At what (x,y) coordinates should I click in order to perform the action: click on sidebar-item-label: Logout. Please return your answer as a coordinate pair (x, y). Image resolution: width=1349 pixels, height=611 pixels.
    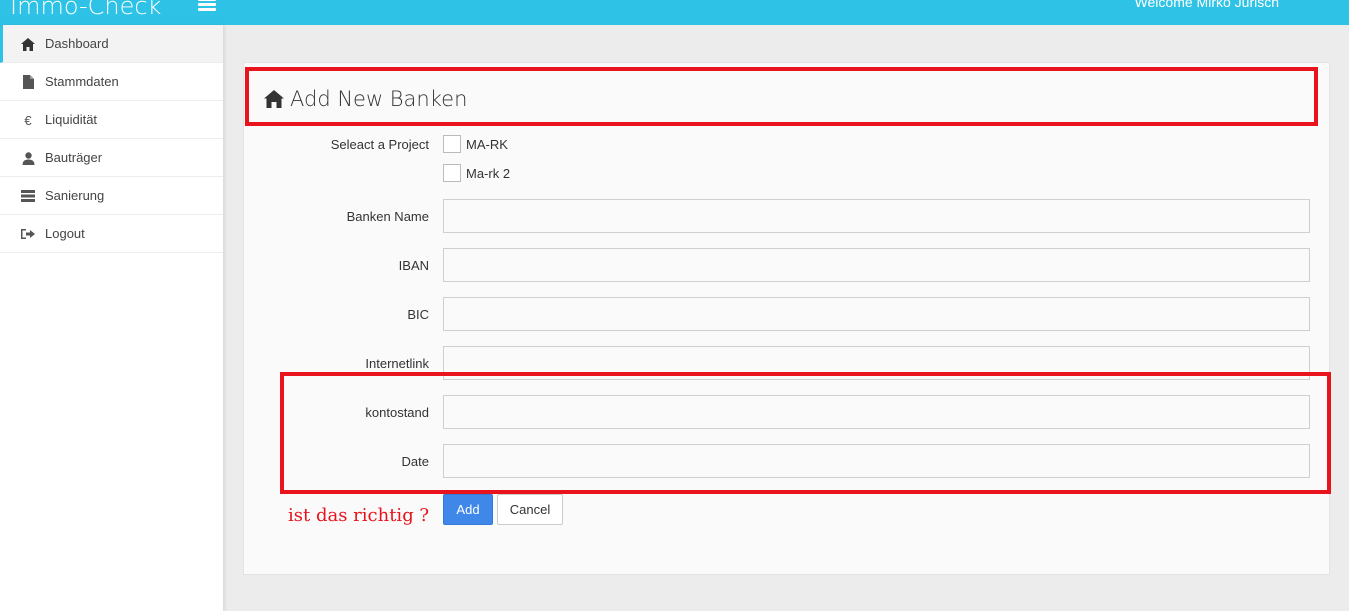
    Looking at the image, I should click on (65, 233).